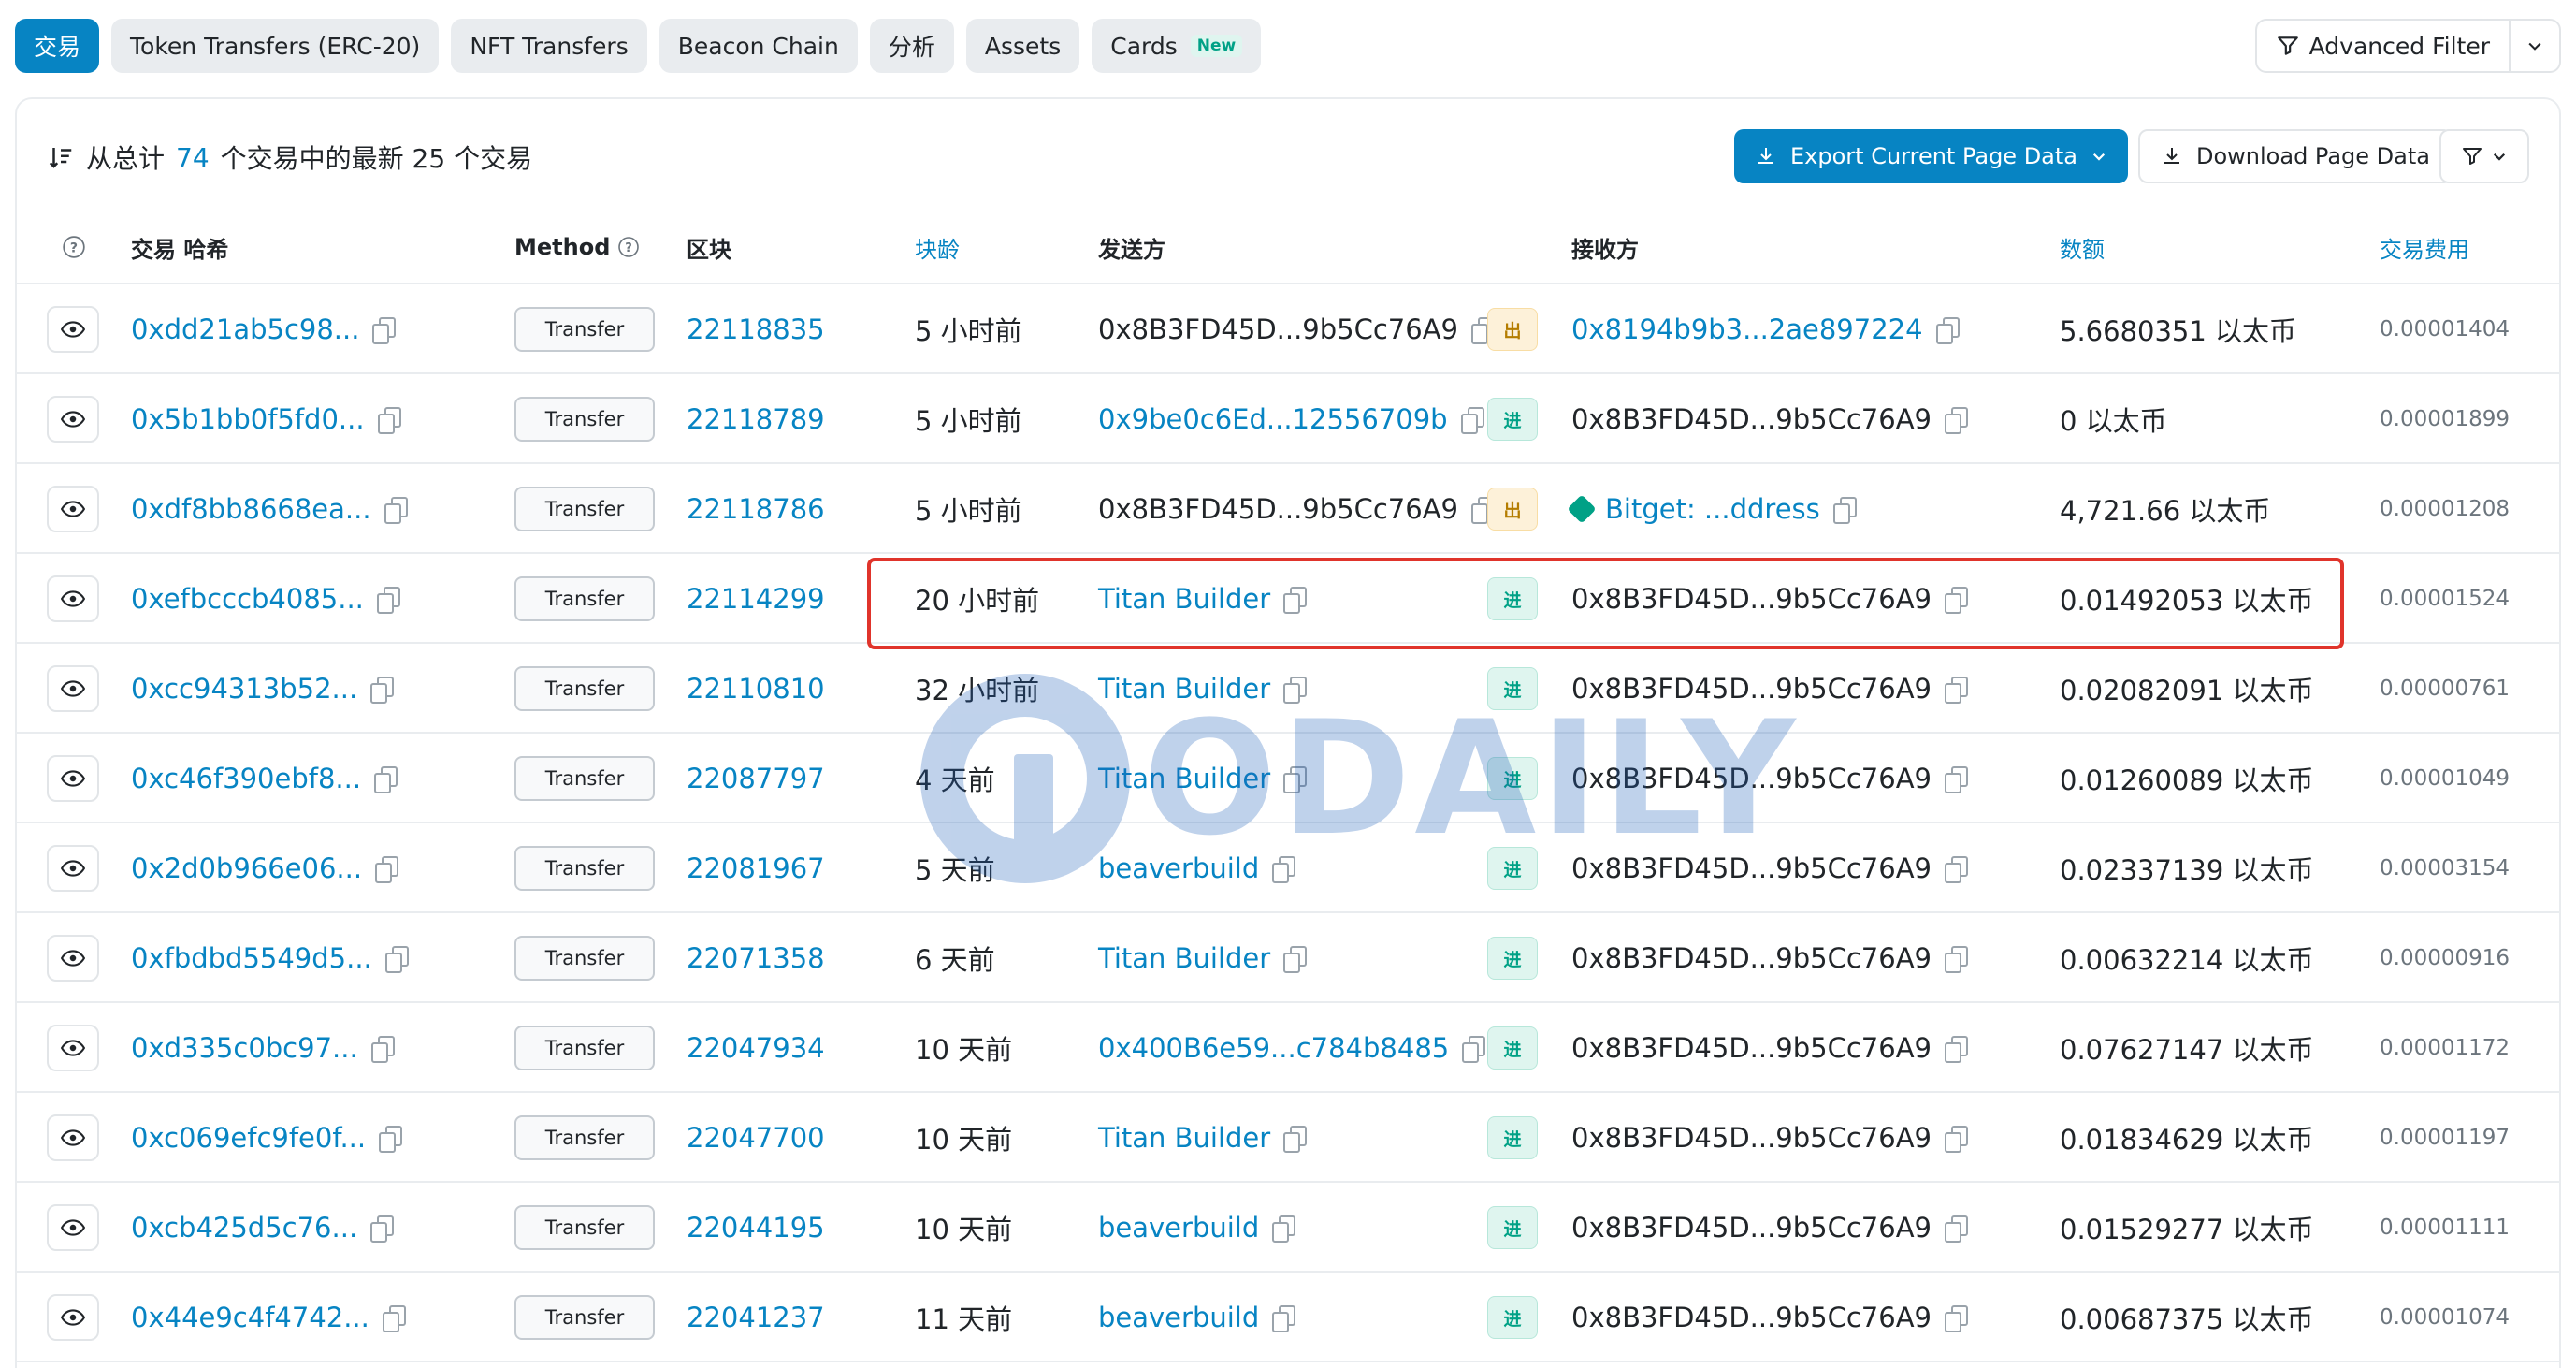 The height and width of the screenshot is (1368, 2576). I want to click on age-column-header: 块龄, so click(937, 247).